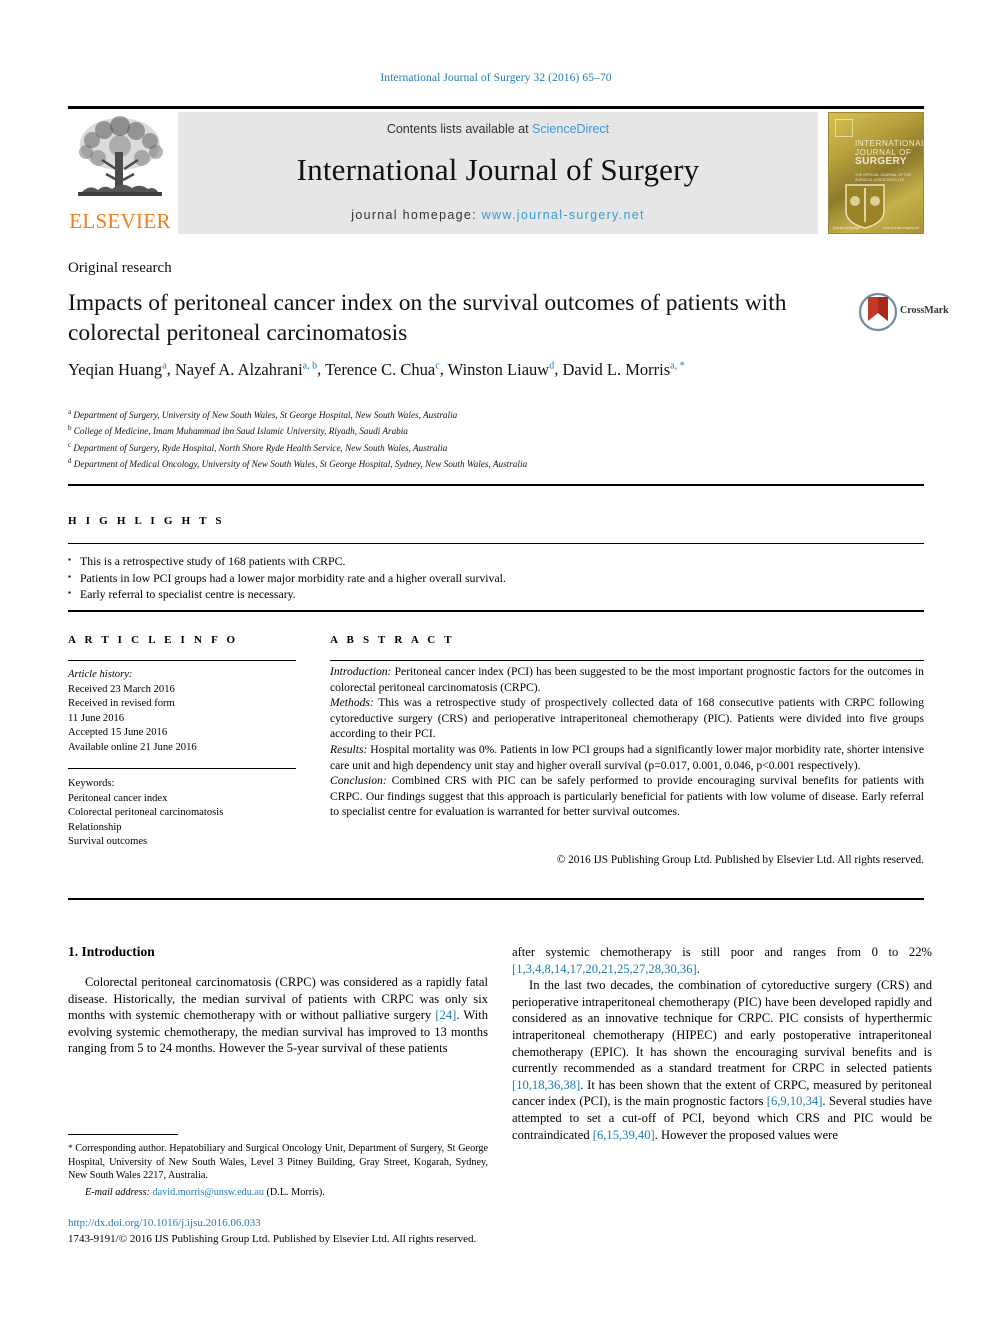 This screenshot has width=992, height=1323. I want to click on article-type: Original research, so click(120, 268).